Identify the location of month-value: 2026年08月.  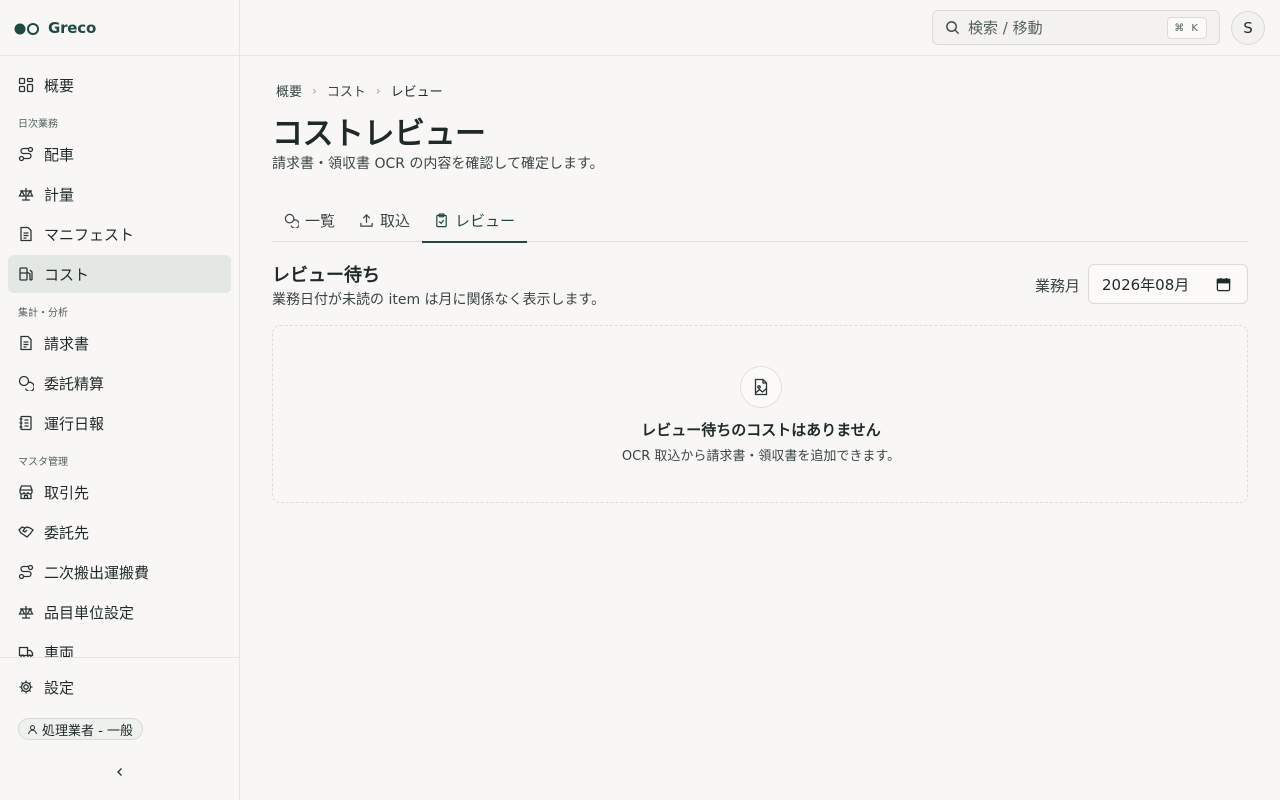
(1146, 284).